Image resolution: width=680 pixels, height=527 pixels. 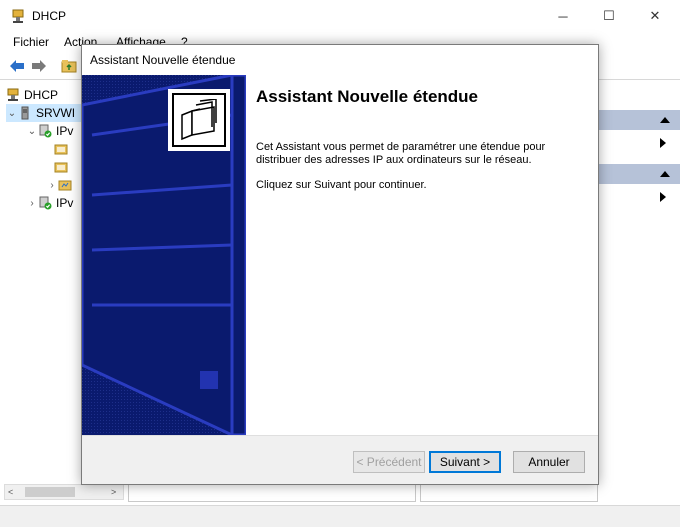 What do you see at coordinates (113, 492) in the screenshot?
I see `scroll-right-icon: >` at bounding box center [113, 492].